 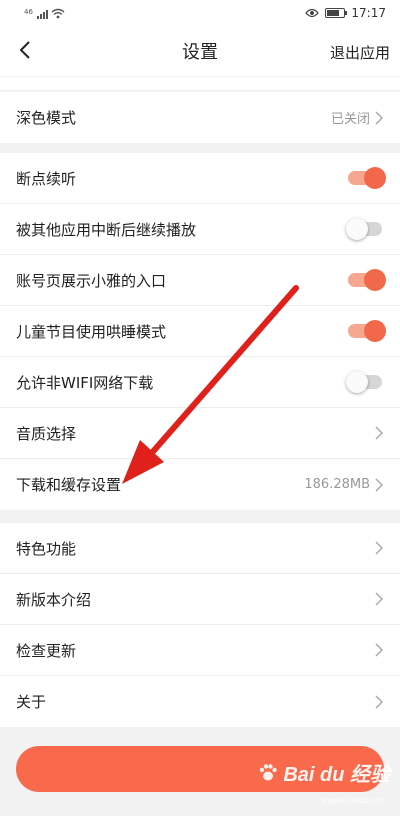 I want to click on resume-playback-row: 断点续听, so click(x=200, y=178).